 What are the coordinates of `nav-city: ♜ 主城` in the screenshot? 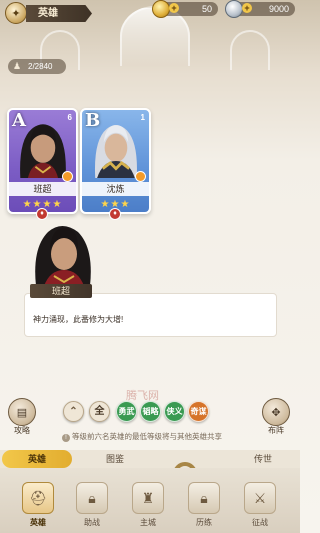 It's located at (148, 503).